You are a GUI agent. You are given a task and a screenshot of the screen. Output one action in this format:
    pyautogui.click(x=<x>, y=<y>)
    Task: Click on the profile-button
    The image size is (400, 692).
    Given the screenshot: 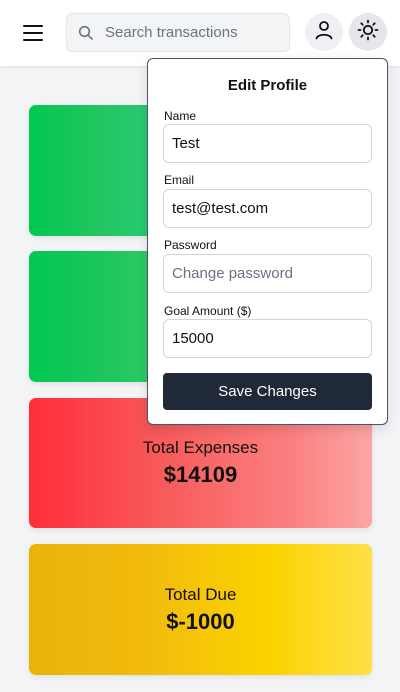 What is the action you would take?
    pyautogui.click(x=324, y=32)
    